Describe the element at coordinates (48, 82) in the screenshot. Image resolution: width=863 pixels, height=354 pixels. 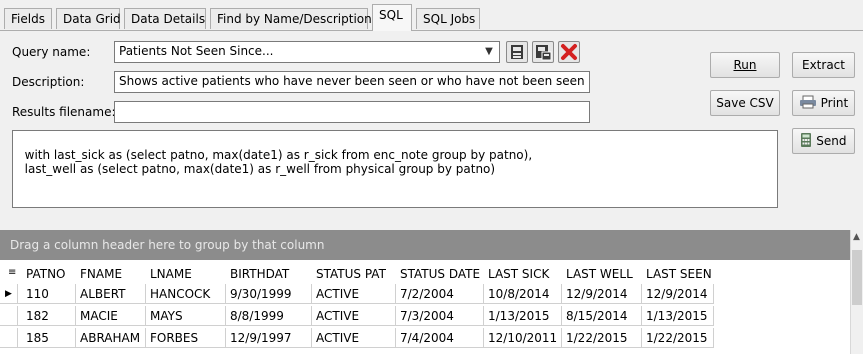
I see `description-label: Description:` at that location.